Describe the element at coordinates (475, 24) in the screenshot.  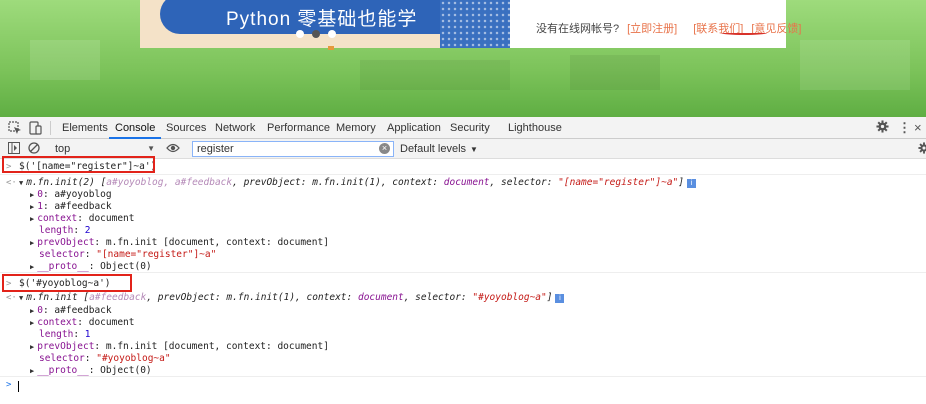
I see `banner-dot-pattern` at that location.